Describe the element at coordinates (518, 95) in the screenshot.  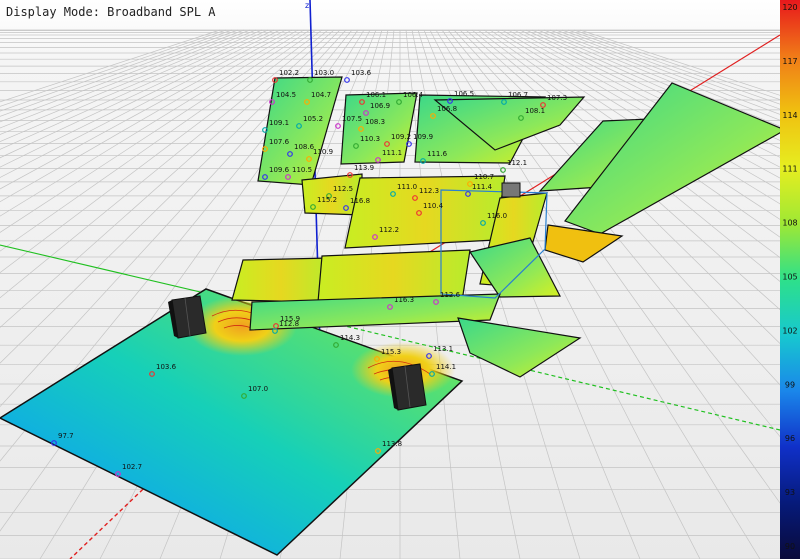
I see `spl-label: 106.7` at that location.